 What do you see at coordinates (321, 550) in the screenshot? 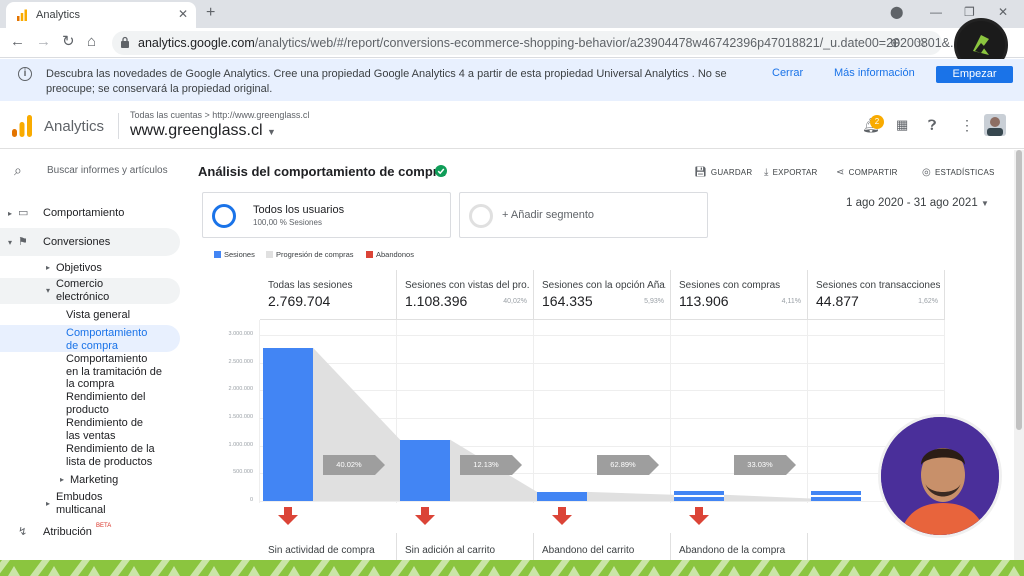
I see `abandon-label: Sin actividad de compra` at bounding box center [321, 550].